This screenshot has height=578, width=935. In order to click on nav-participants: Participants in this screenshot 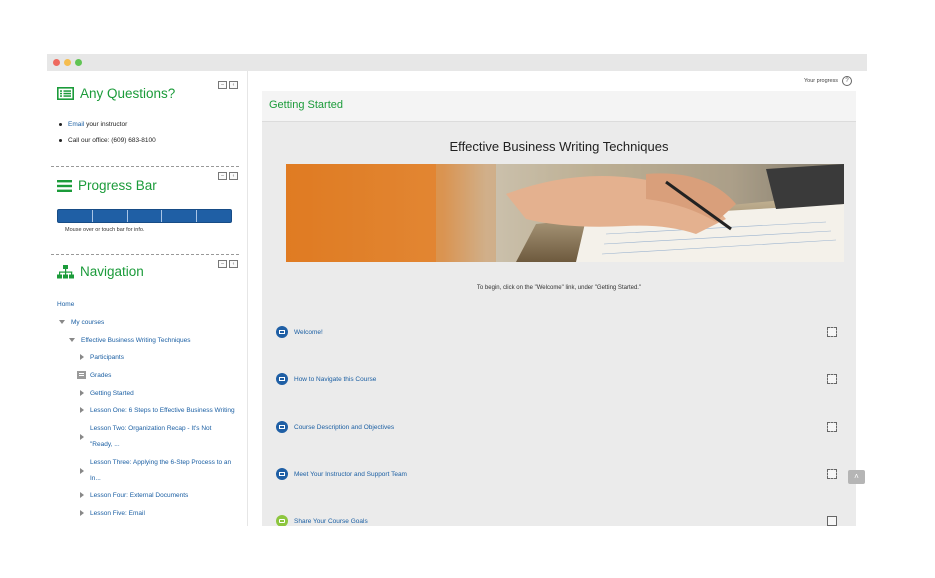, I will do `click(102, 357)`.